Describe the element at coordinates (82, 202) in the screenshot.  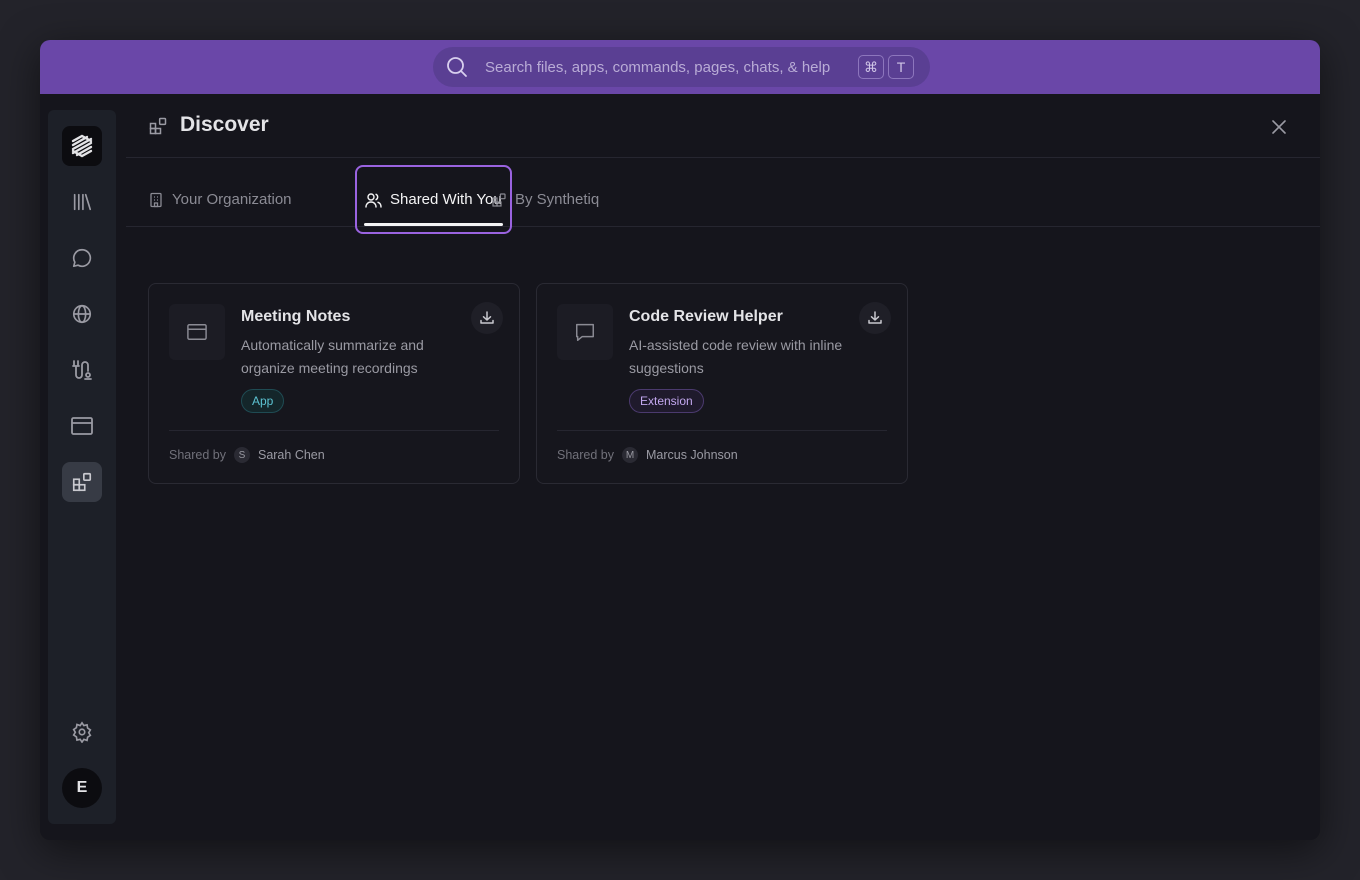
I see `library-icon` at that location.